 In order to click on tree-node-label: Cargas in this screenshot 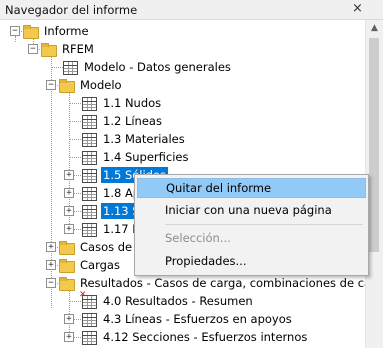, I will do `click(100, 265)`.